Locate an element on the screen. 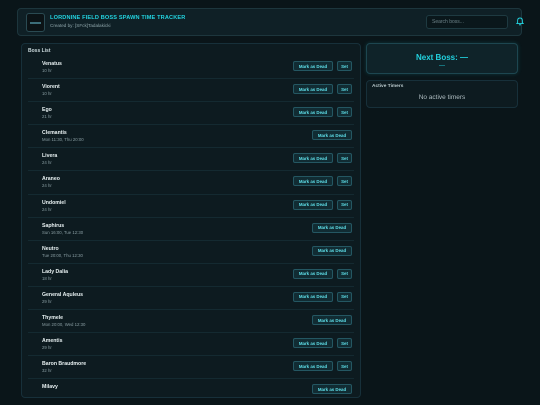 This screenshot has height=405, width=540. boss-respawn-info: 18 hr is located at coordinates (47, 278).